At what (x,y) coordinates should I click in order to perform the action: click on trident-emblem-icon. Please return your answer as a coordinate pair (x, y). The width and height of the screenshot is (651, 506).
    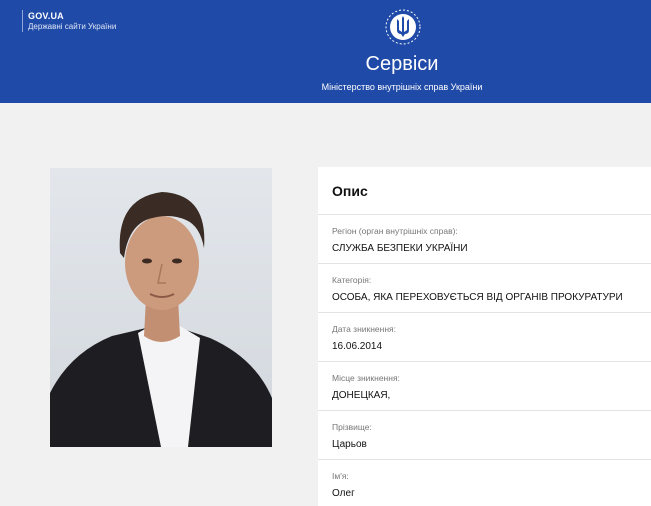
    Looking at the image, I should click on (403, 27).